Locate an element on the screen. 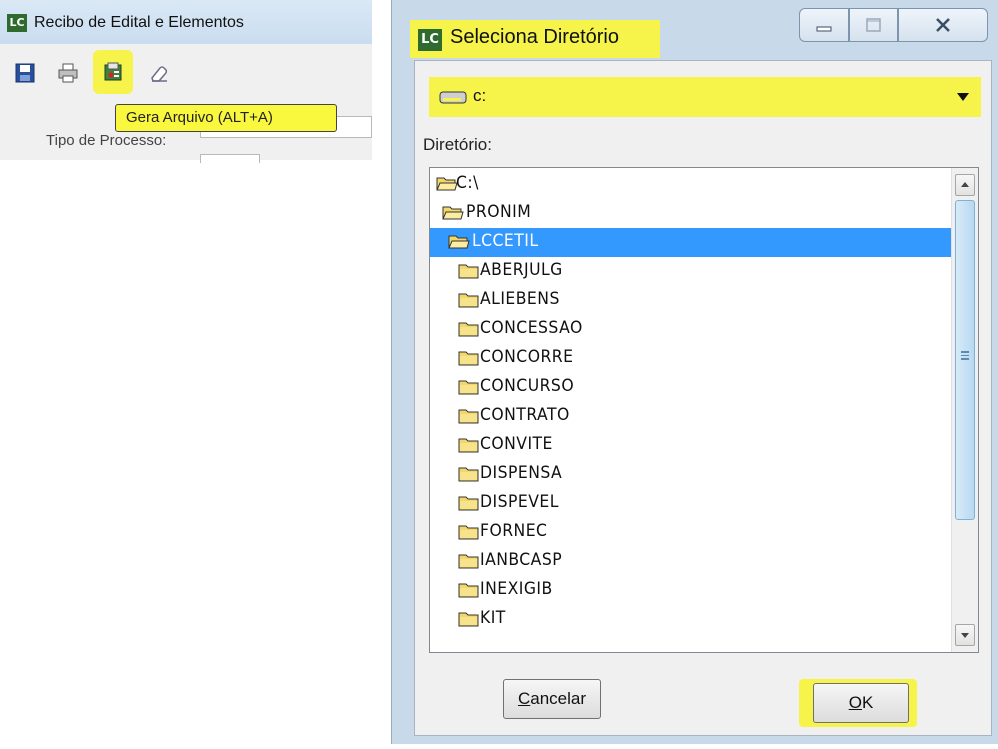 This screenshot has height=749, width=998. directory-label: Diretório: is located at coordinates (457, 144).